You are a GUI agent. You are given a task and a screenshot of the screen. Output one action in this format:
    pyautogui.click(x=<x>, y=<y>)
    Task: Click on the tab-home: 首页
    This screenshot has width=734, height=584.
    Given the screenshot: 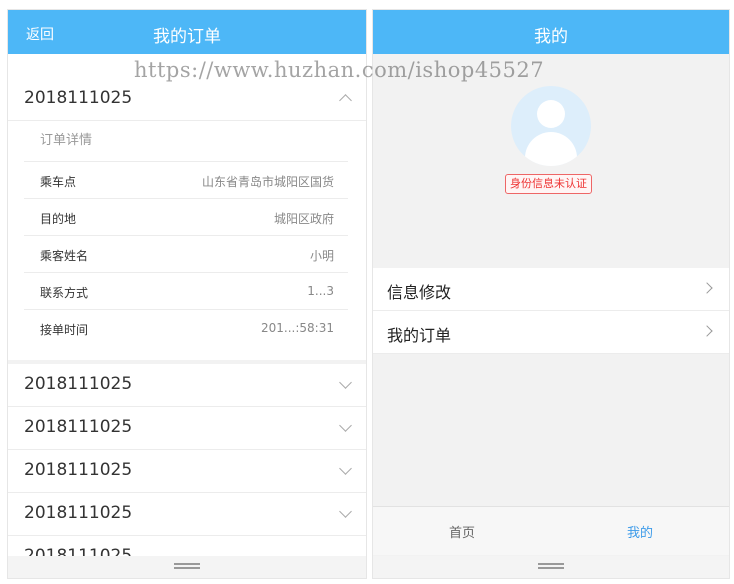 What is the action you would take?
    pyautogui.click(x=462, y=531)
    